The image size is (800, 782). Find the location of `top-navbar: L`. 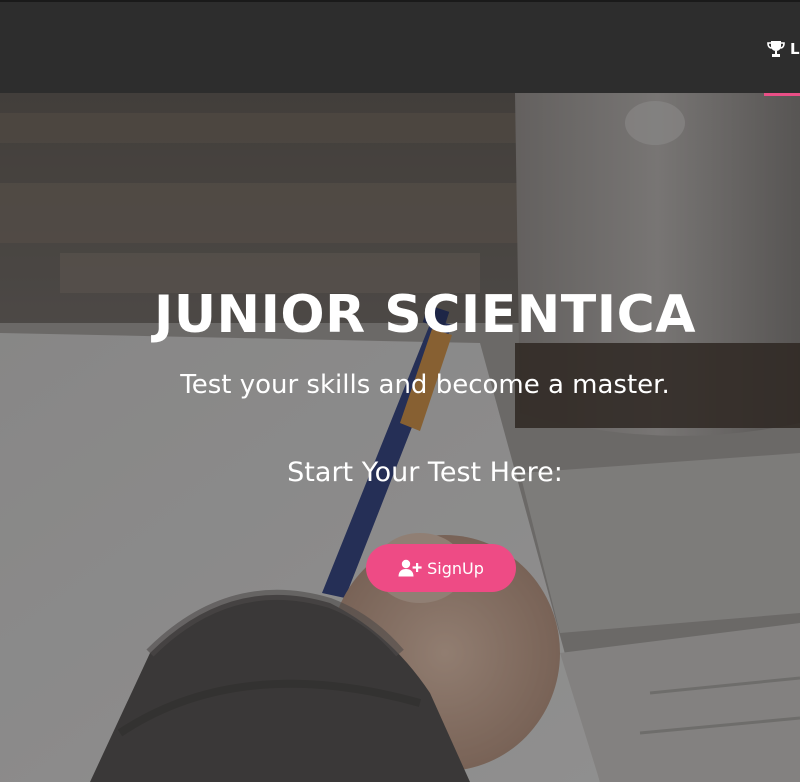

top-navbar: L is located at coordinates (400, 48).